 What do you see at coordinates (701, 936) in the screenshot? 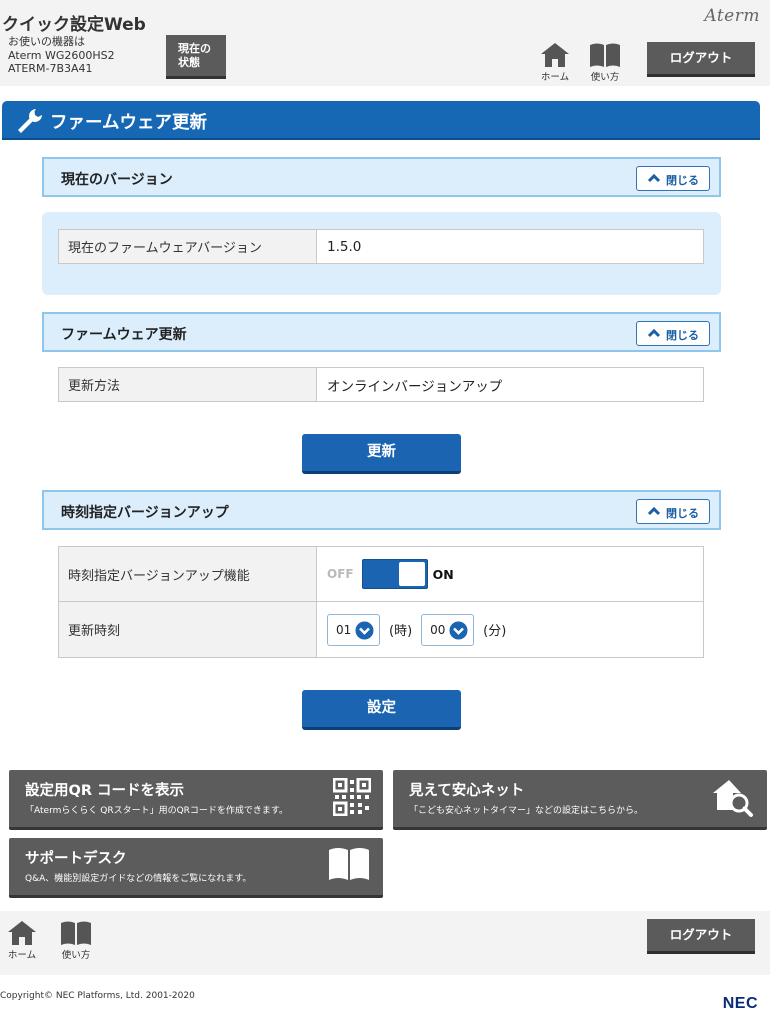
I see `footer-logout-button: ログアウト` at bounding box center [701, 936].